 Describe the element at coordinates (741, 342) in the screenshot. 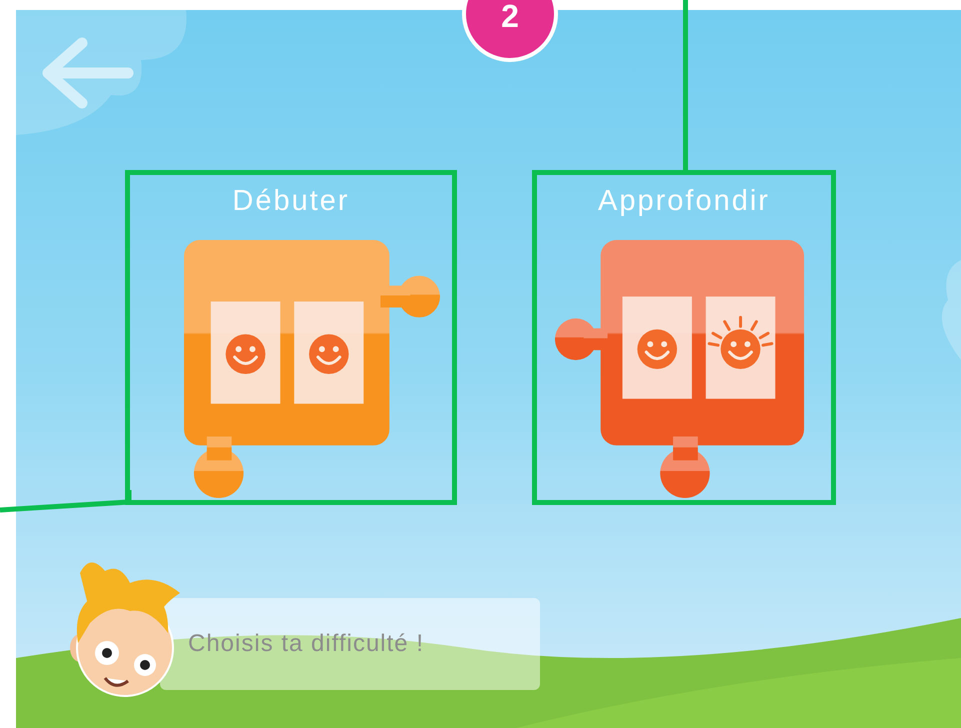

I see `sun-face-icon` at that location.